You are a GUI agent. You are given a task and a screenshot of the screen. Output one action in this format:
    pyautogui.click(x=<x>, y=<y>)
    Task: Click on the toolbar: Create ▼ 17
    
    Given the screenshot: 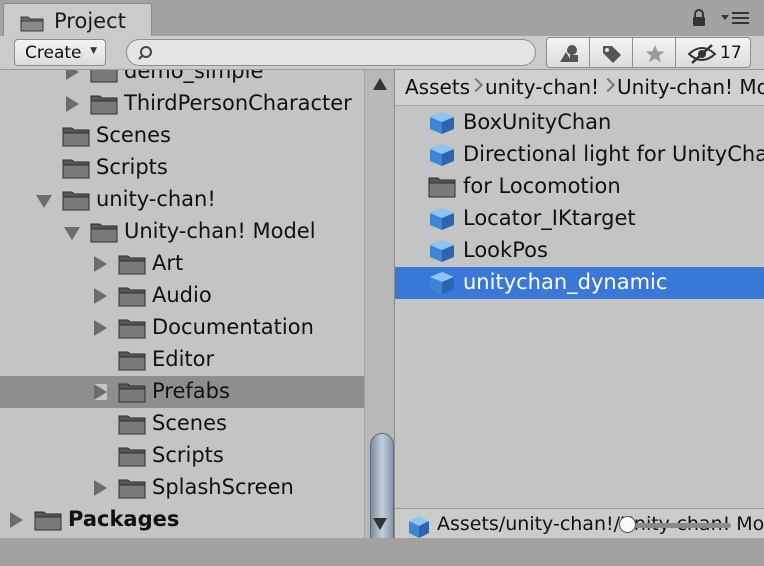 What is the action you would take?
    pyautogui.click(x=382, y=53)
    